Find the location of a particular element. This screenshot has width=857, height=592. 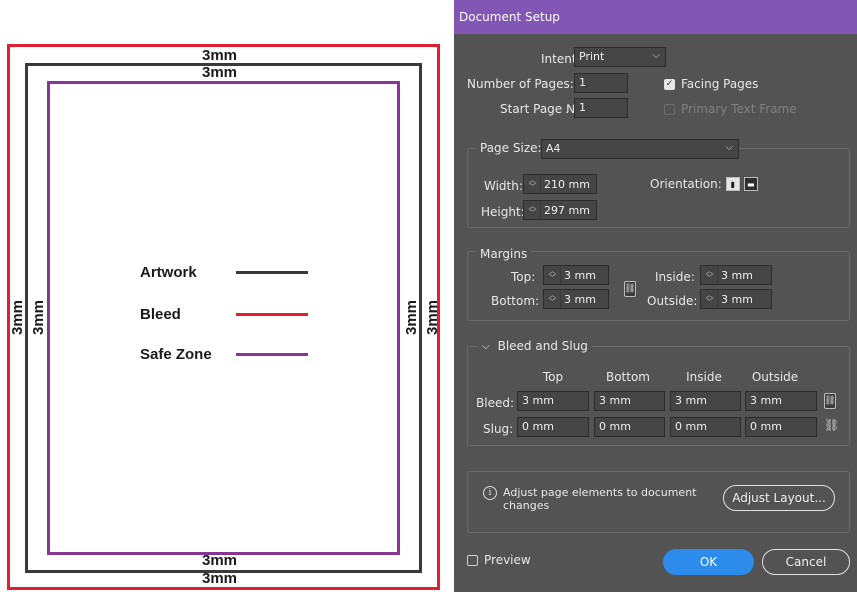

slug-inside-input: 0 mm is located at coordinates (705, 427).